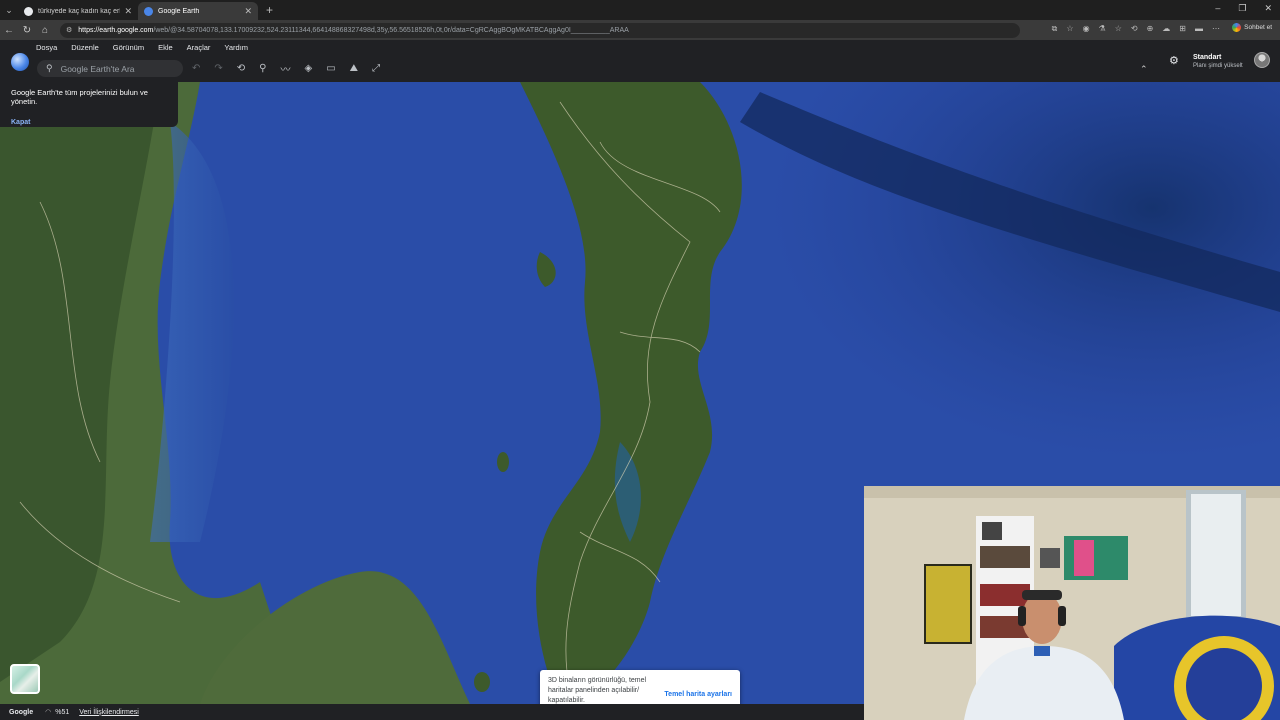  I want to click on close-window-icon: ✕, so click(1268, 8).